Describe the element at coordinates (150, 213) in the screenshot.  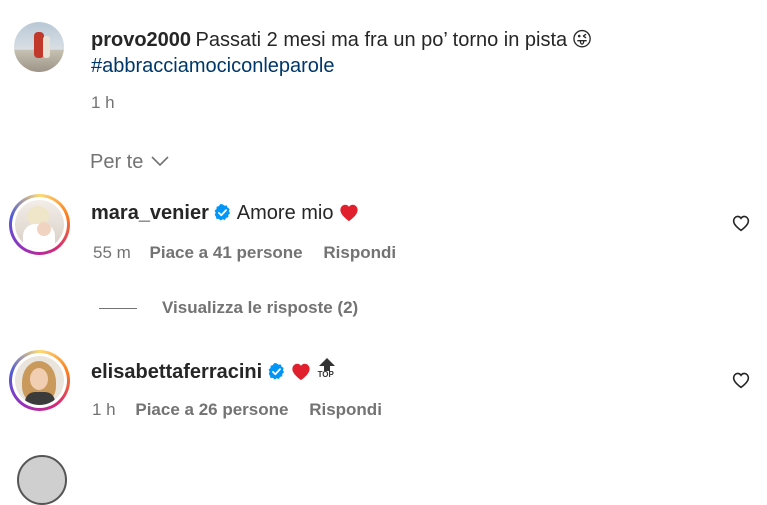
I see `comment-username: mara_venier` at that location.